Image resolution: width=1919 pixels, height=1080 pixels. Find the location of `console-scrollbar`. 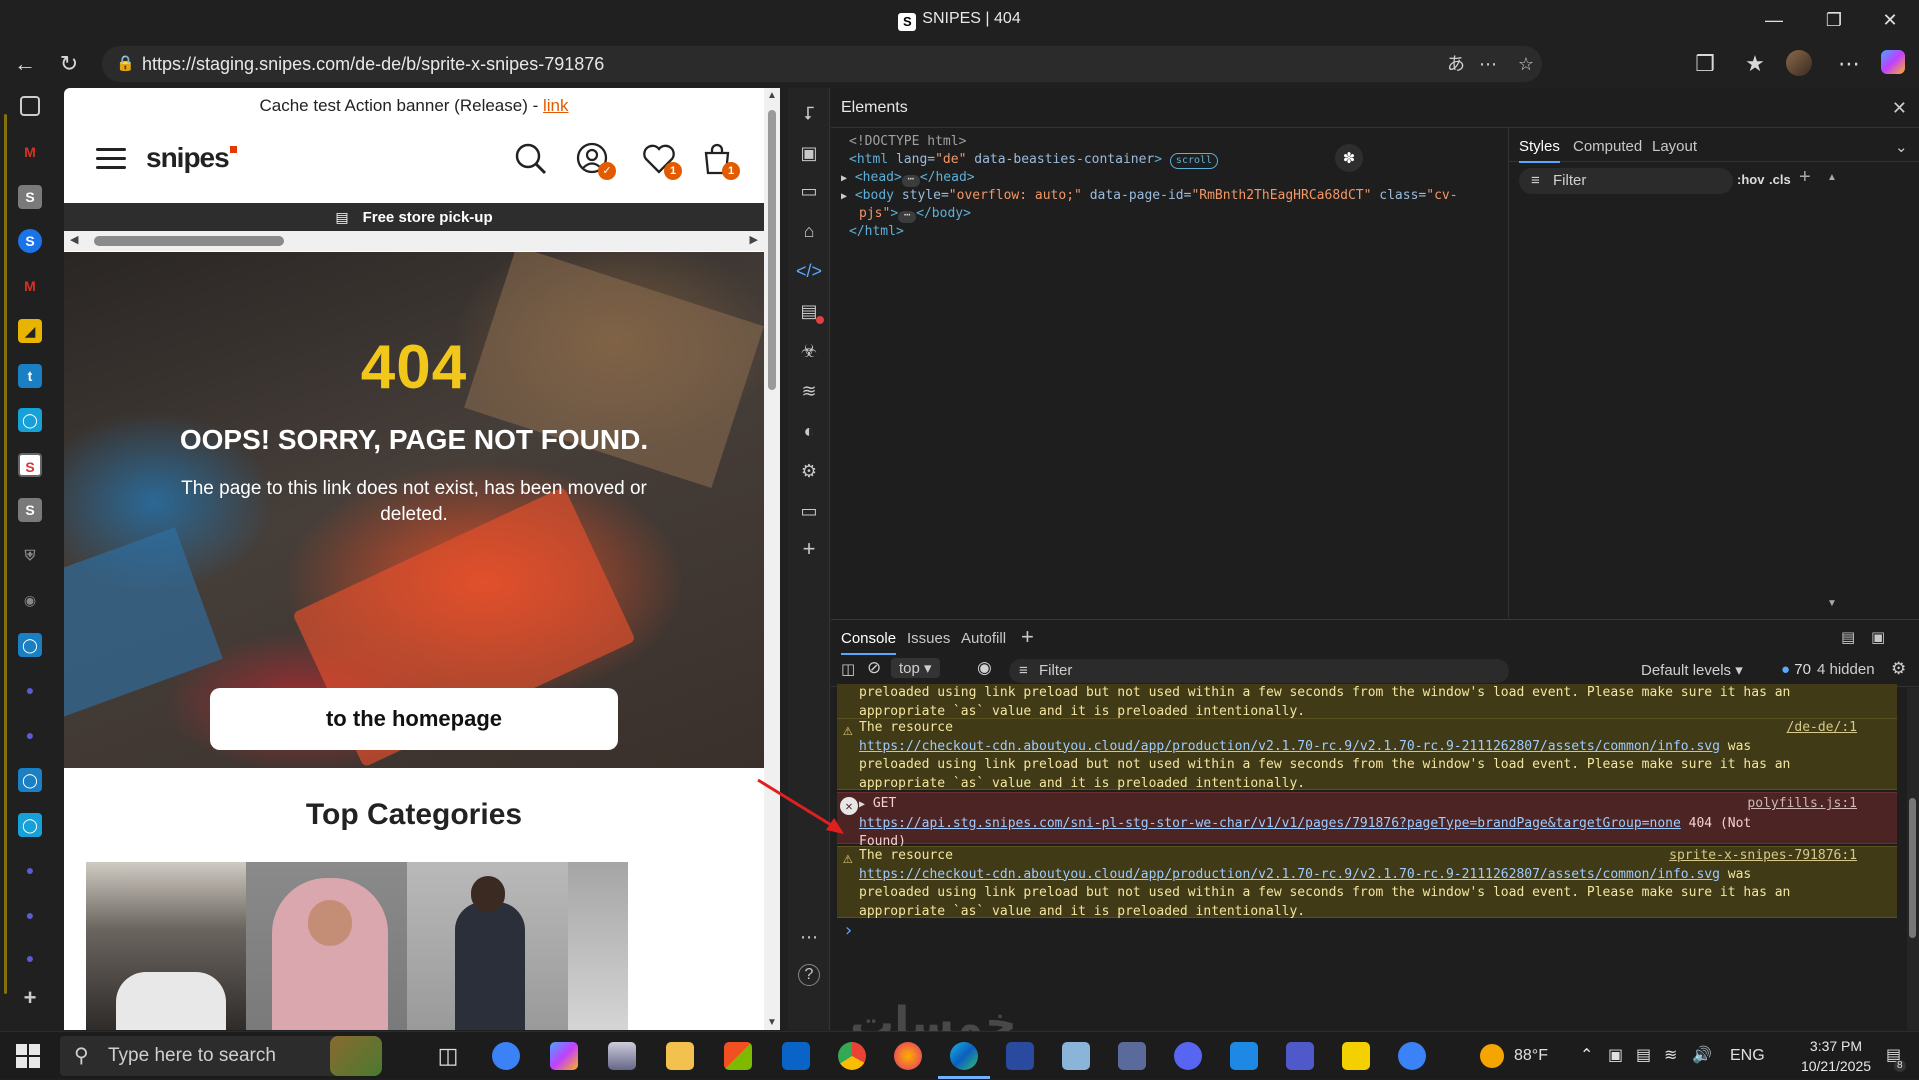

console-scrollbar is located at coordinates (1913, 859).